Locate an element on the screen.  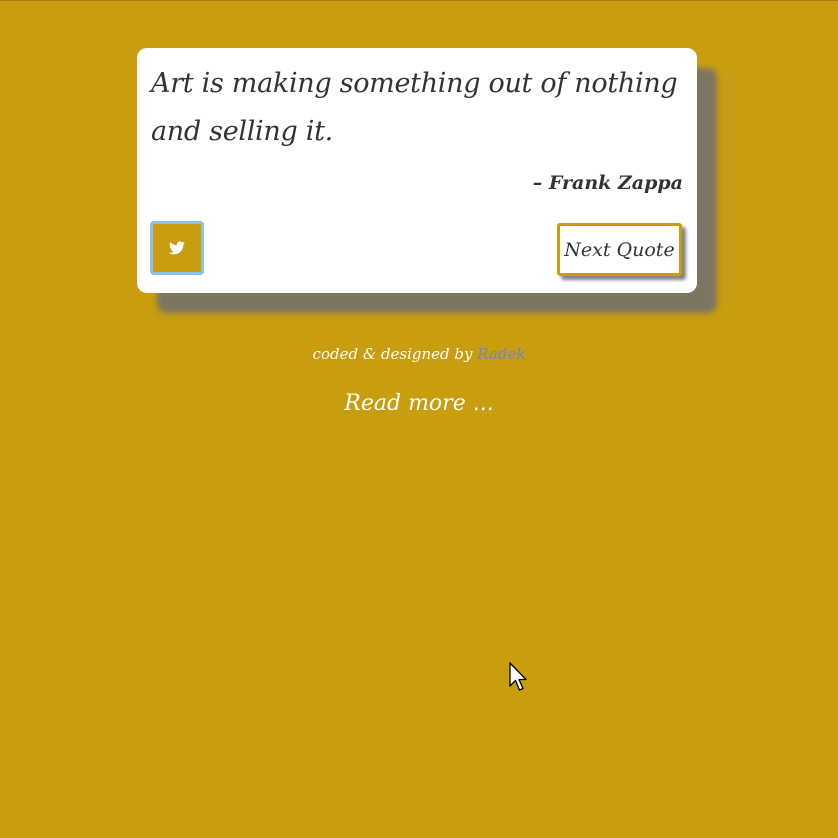
mouse-cursor-icon is located at coordinates (518, 676).